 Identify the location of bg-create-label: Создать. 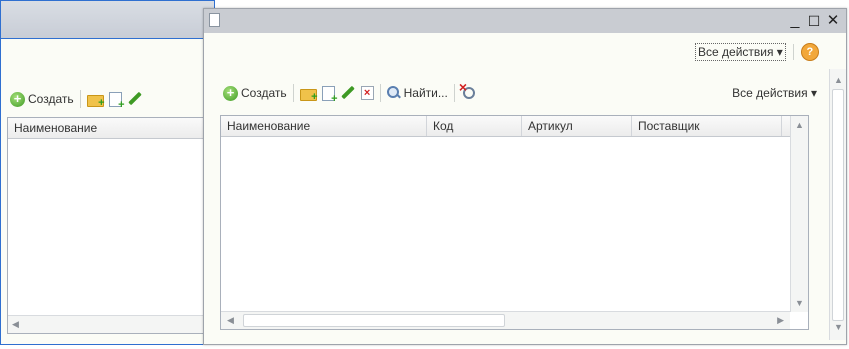
(51, 99).